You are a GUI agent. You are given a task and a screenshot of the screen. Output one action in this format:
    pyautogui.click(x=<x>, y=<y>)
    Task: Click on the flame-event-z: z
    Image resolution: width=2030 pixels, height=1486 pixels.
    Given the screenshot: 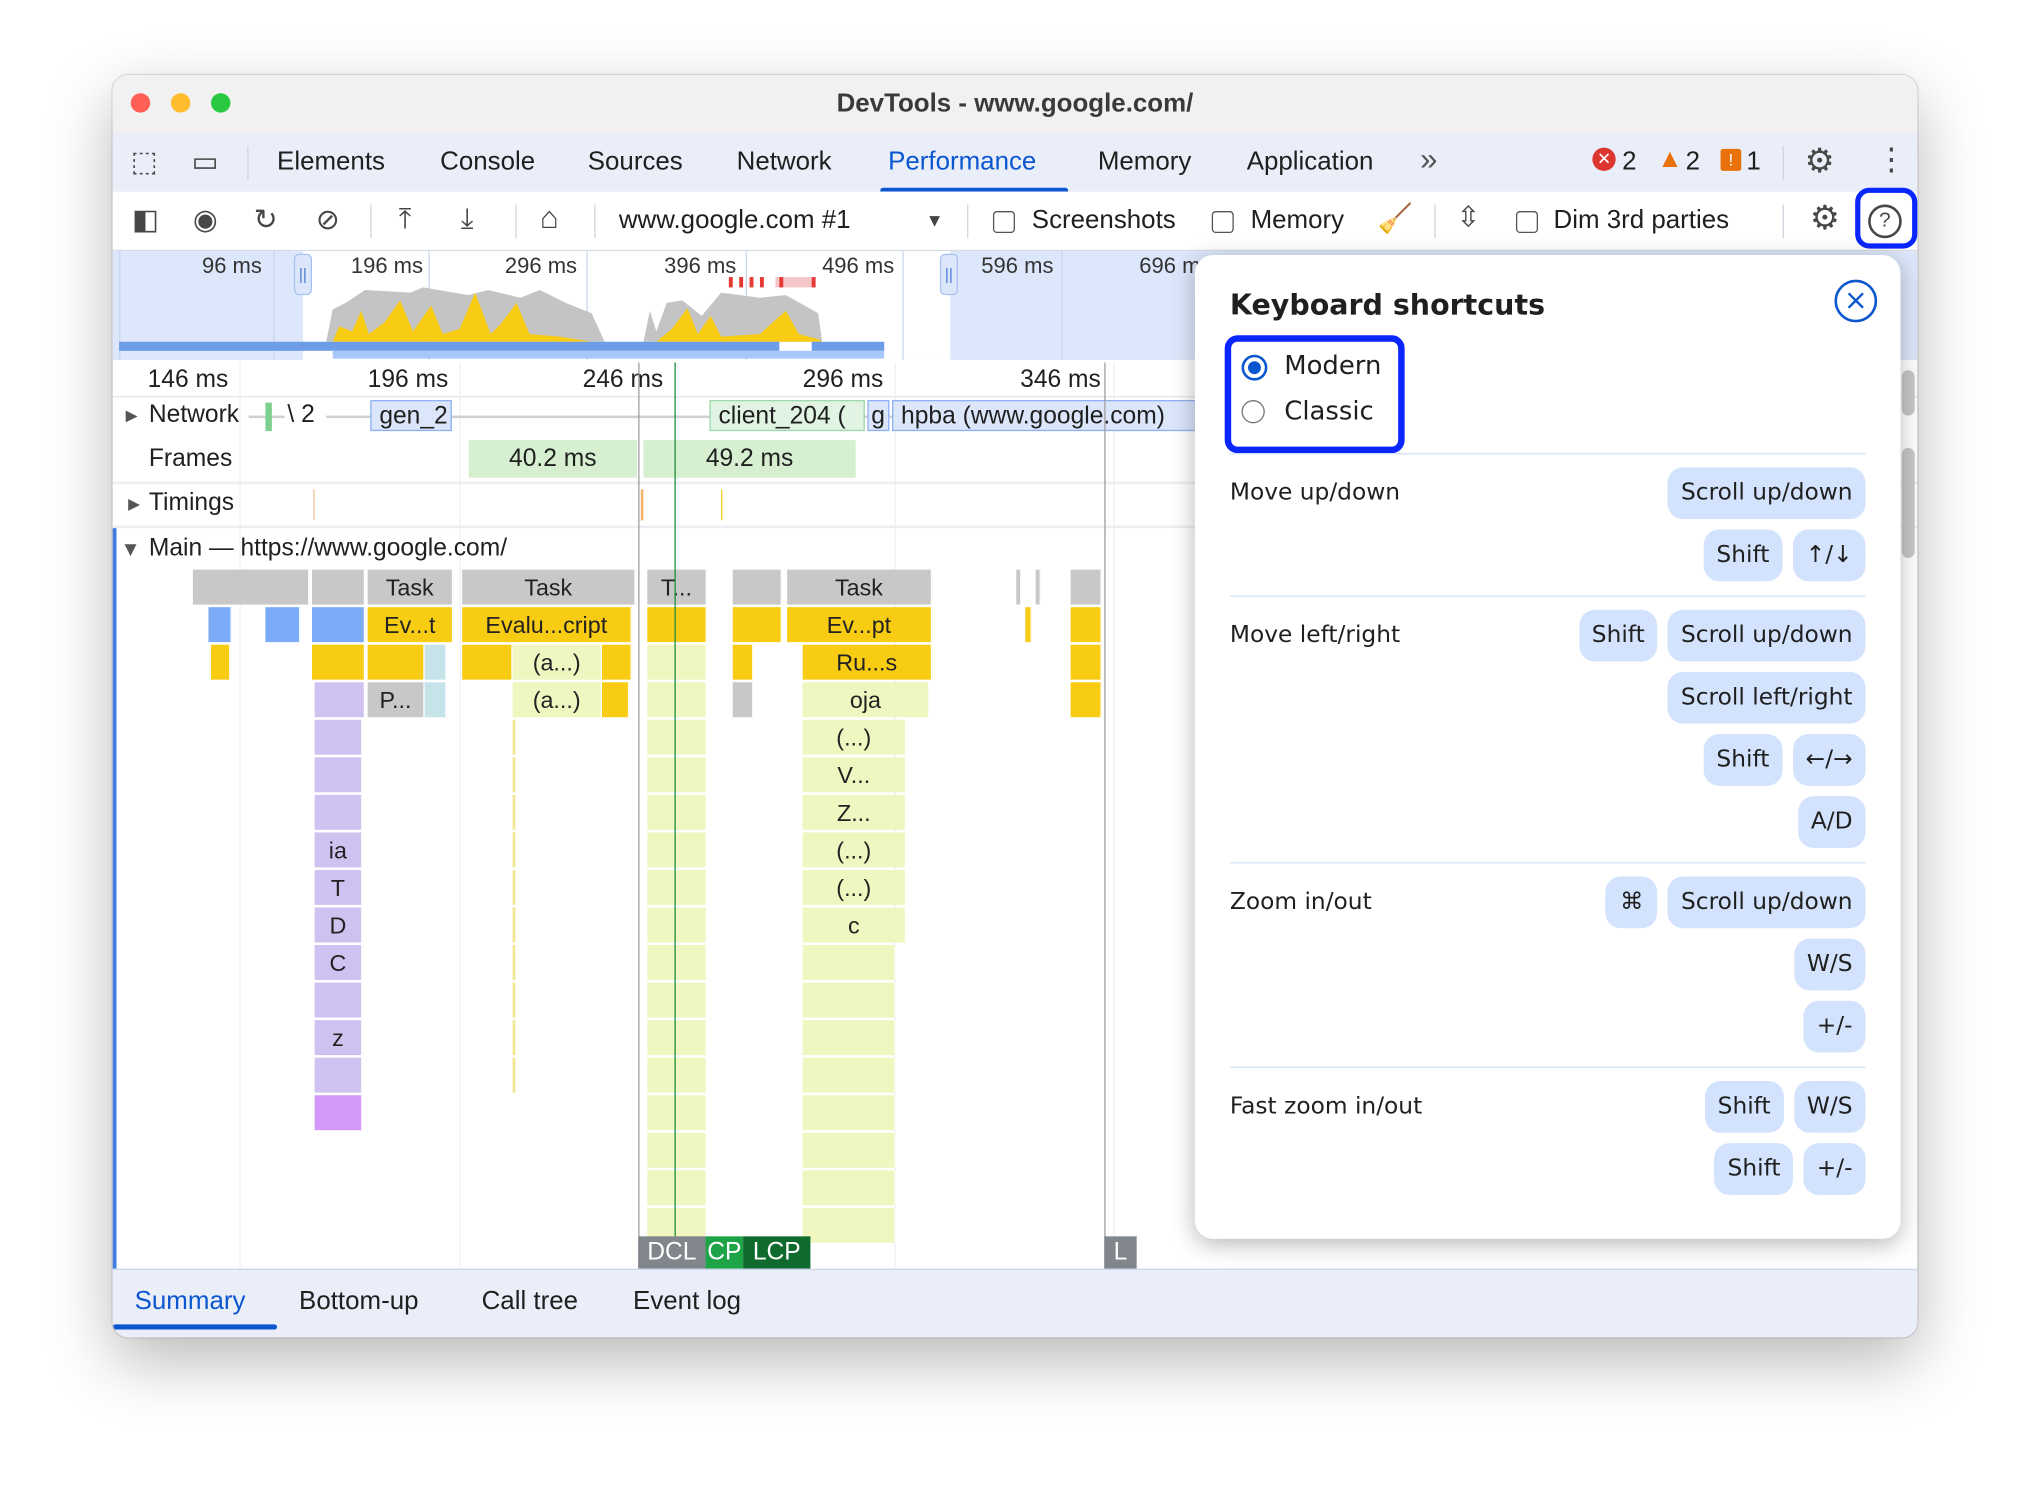 What is the action you would take?
    pyautogui.click(x=338, y=1038)
    